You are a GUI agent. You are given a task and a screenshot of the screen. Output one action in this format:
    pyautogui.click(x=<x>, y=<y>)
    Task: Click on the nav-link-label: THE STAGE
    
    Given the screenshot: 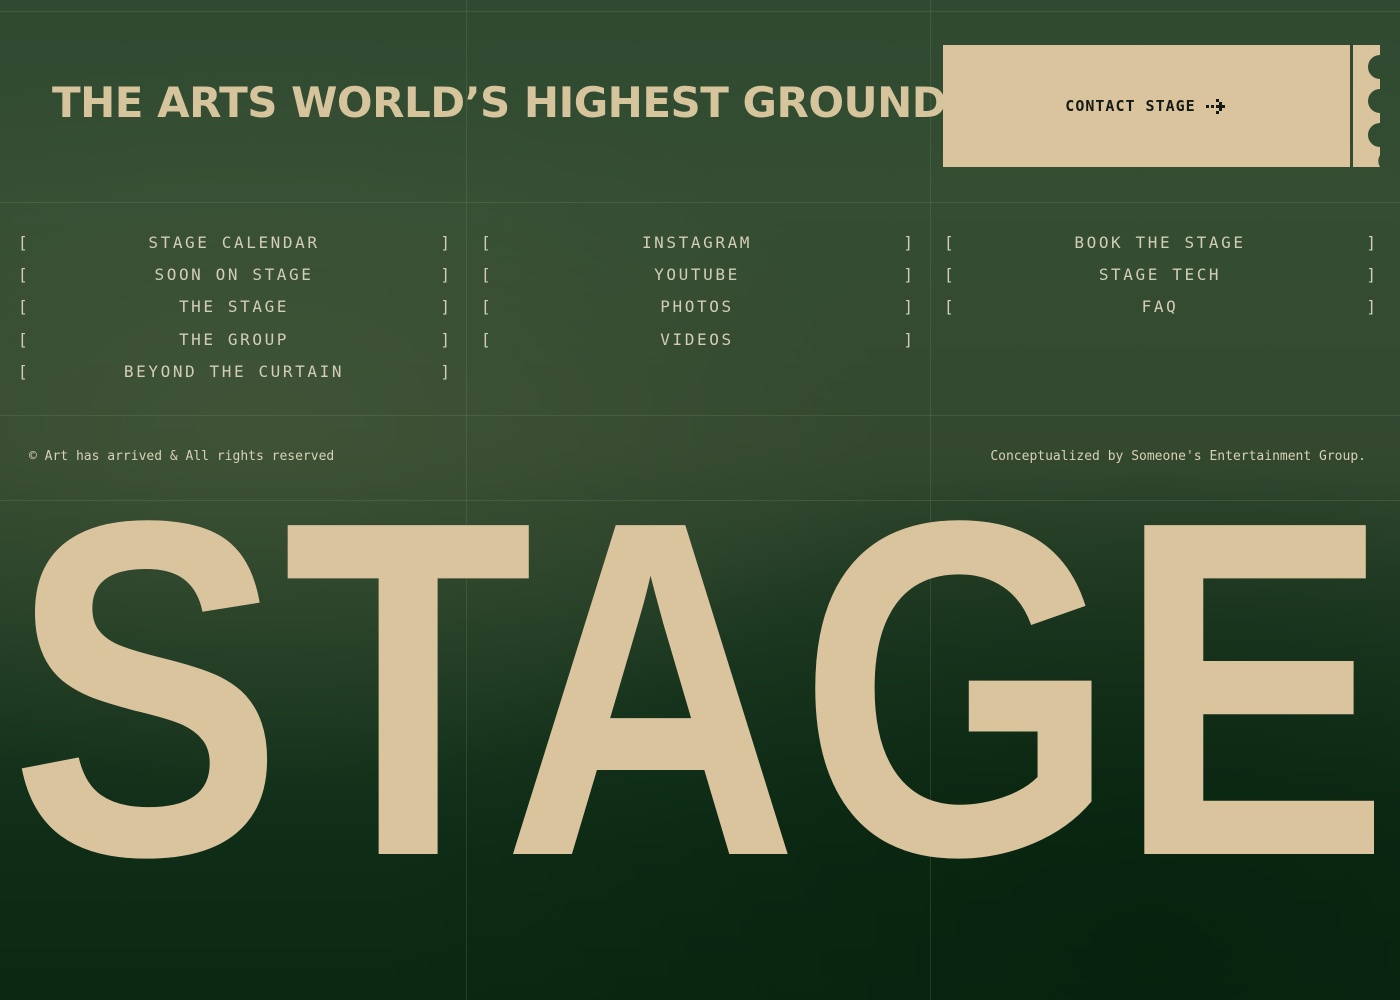 What is the action you would take?
    pyautogui.click(x=234, y=307)
    